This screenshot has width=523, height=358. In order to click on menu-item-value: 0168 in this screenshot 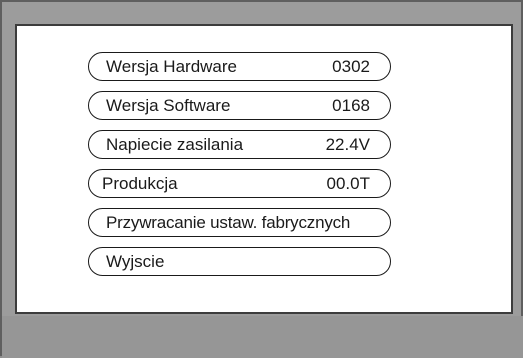, I will do `click(351, 105)`.